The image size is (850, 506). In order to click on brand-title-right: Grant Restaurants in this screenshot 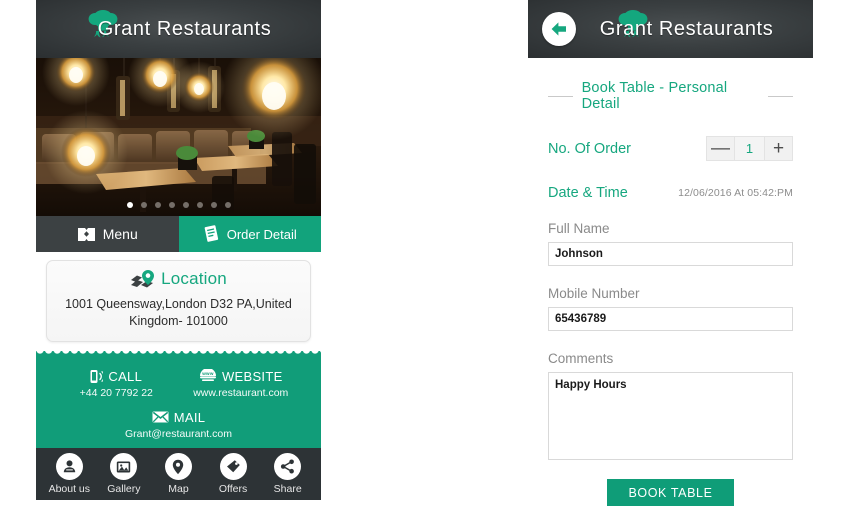, I will do `click(684, 29)`.